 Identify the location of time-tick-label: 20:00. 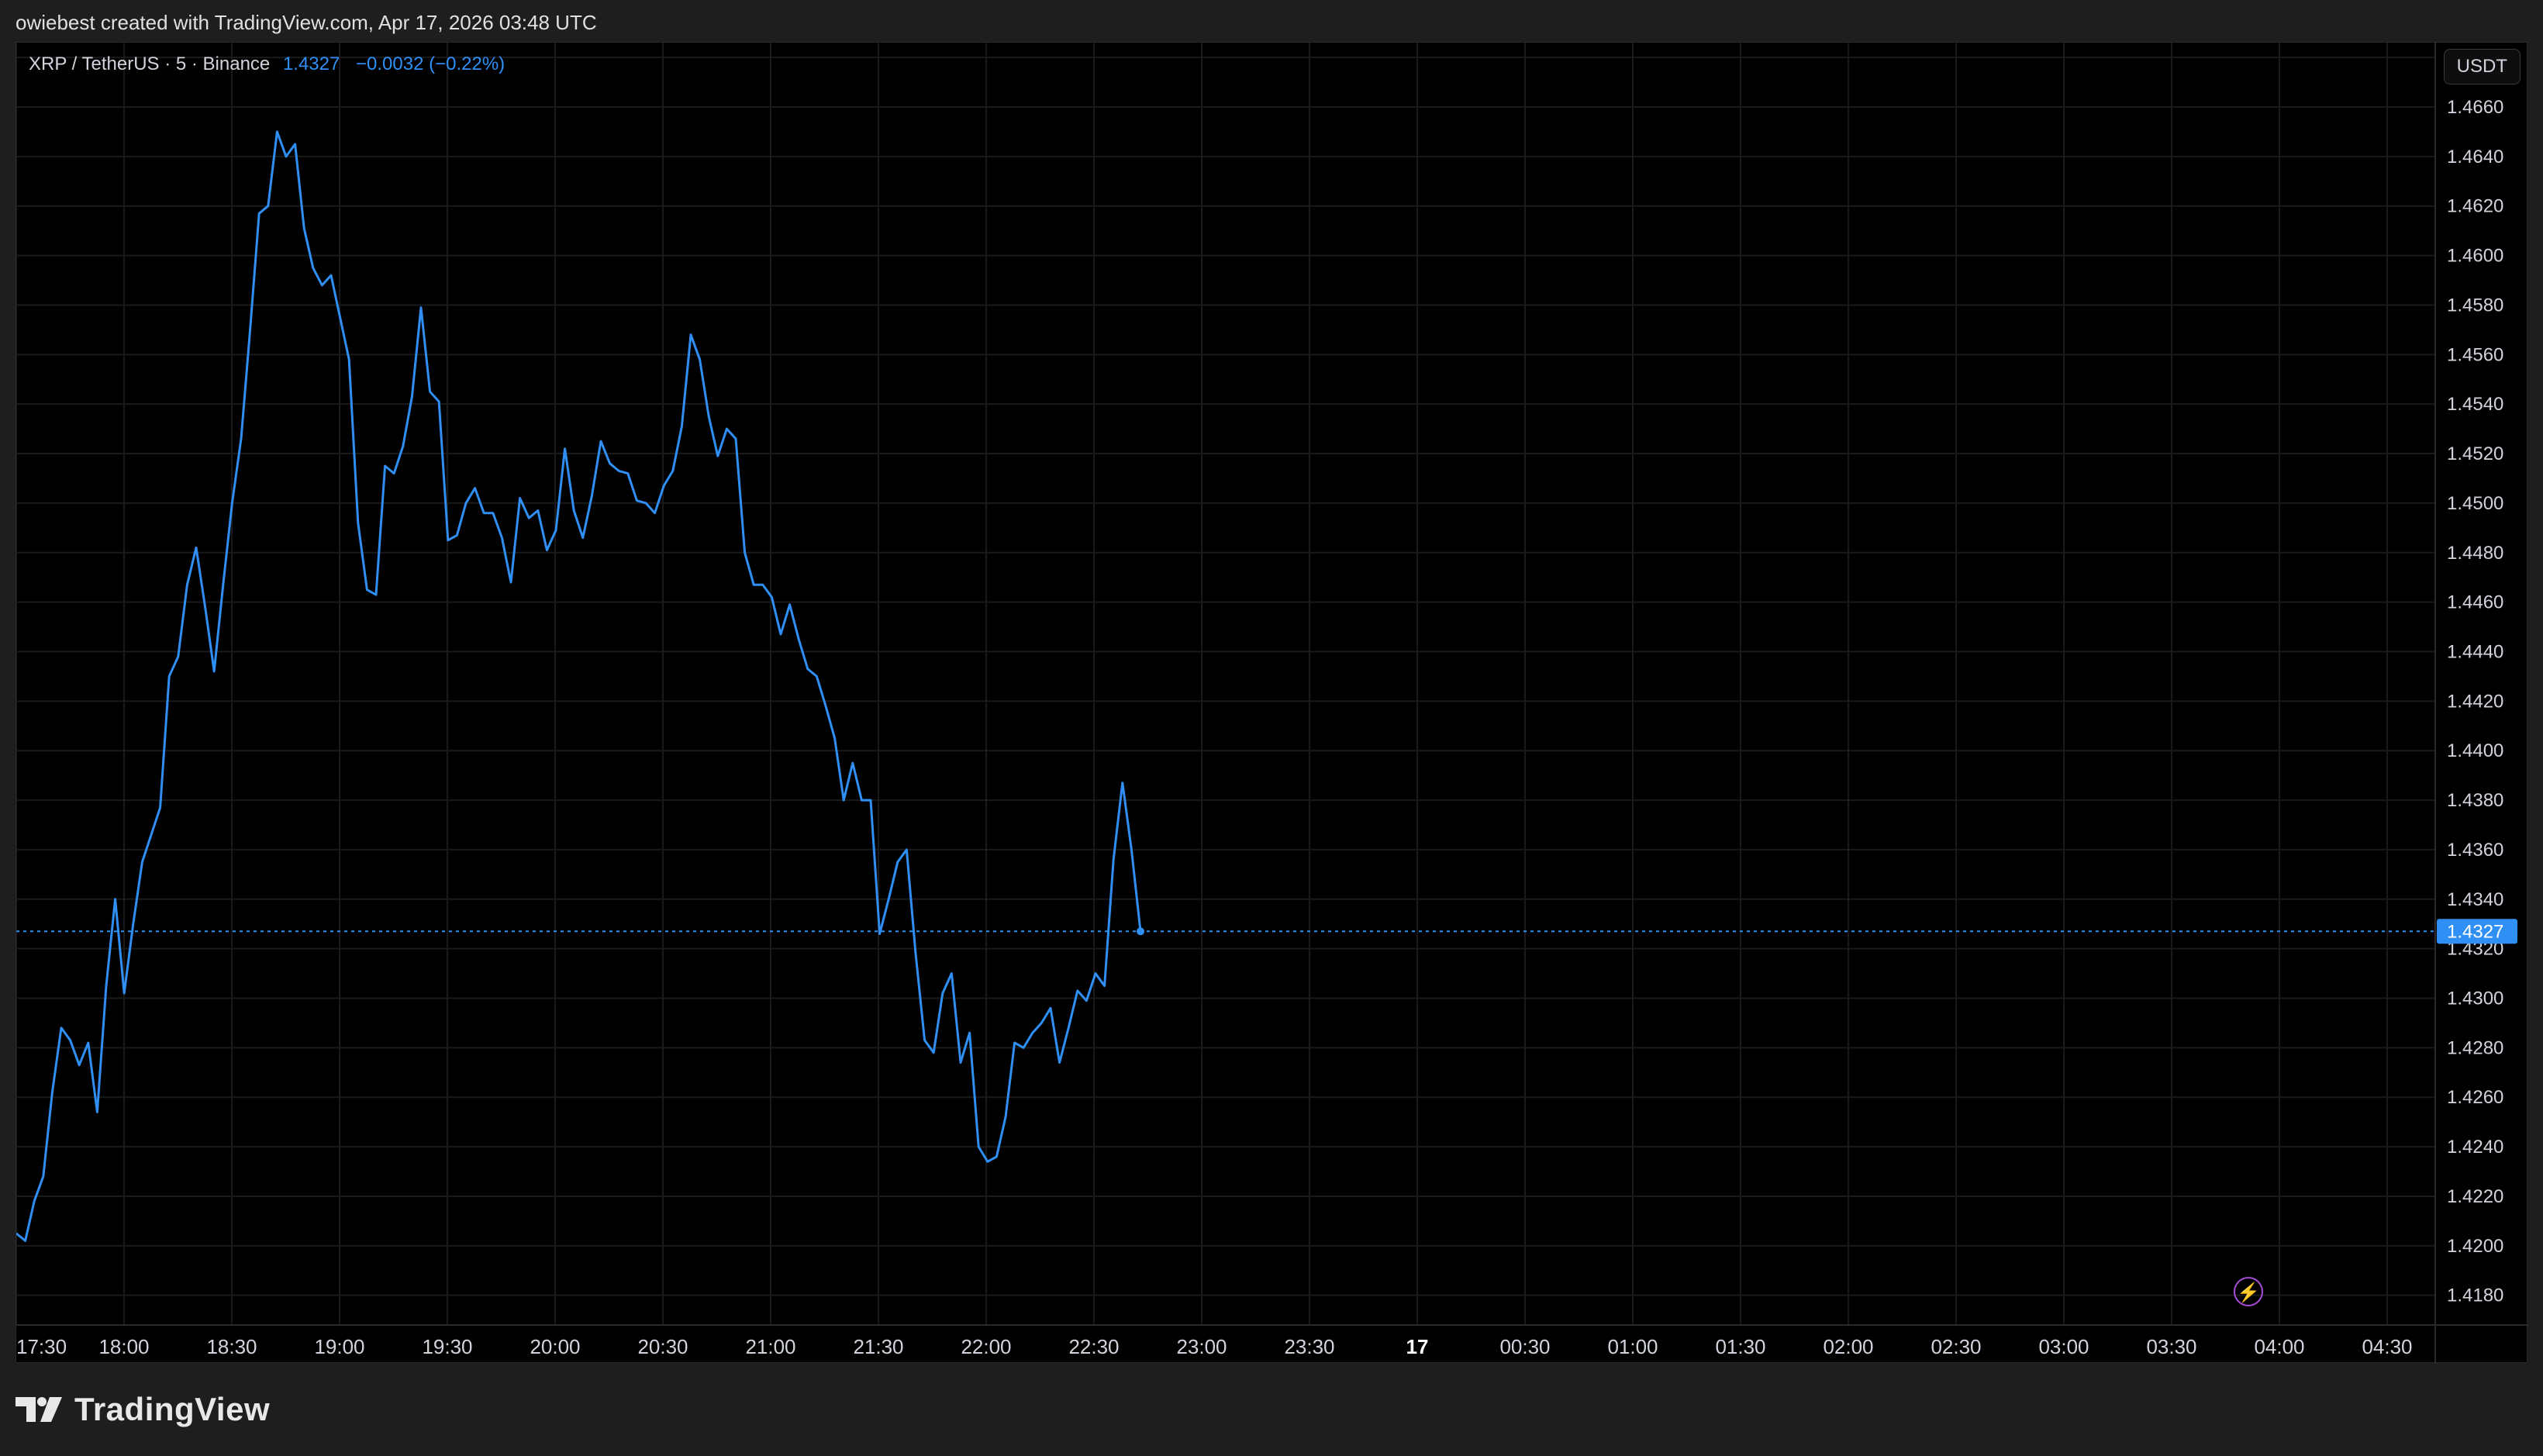
(555, 1346).